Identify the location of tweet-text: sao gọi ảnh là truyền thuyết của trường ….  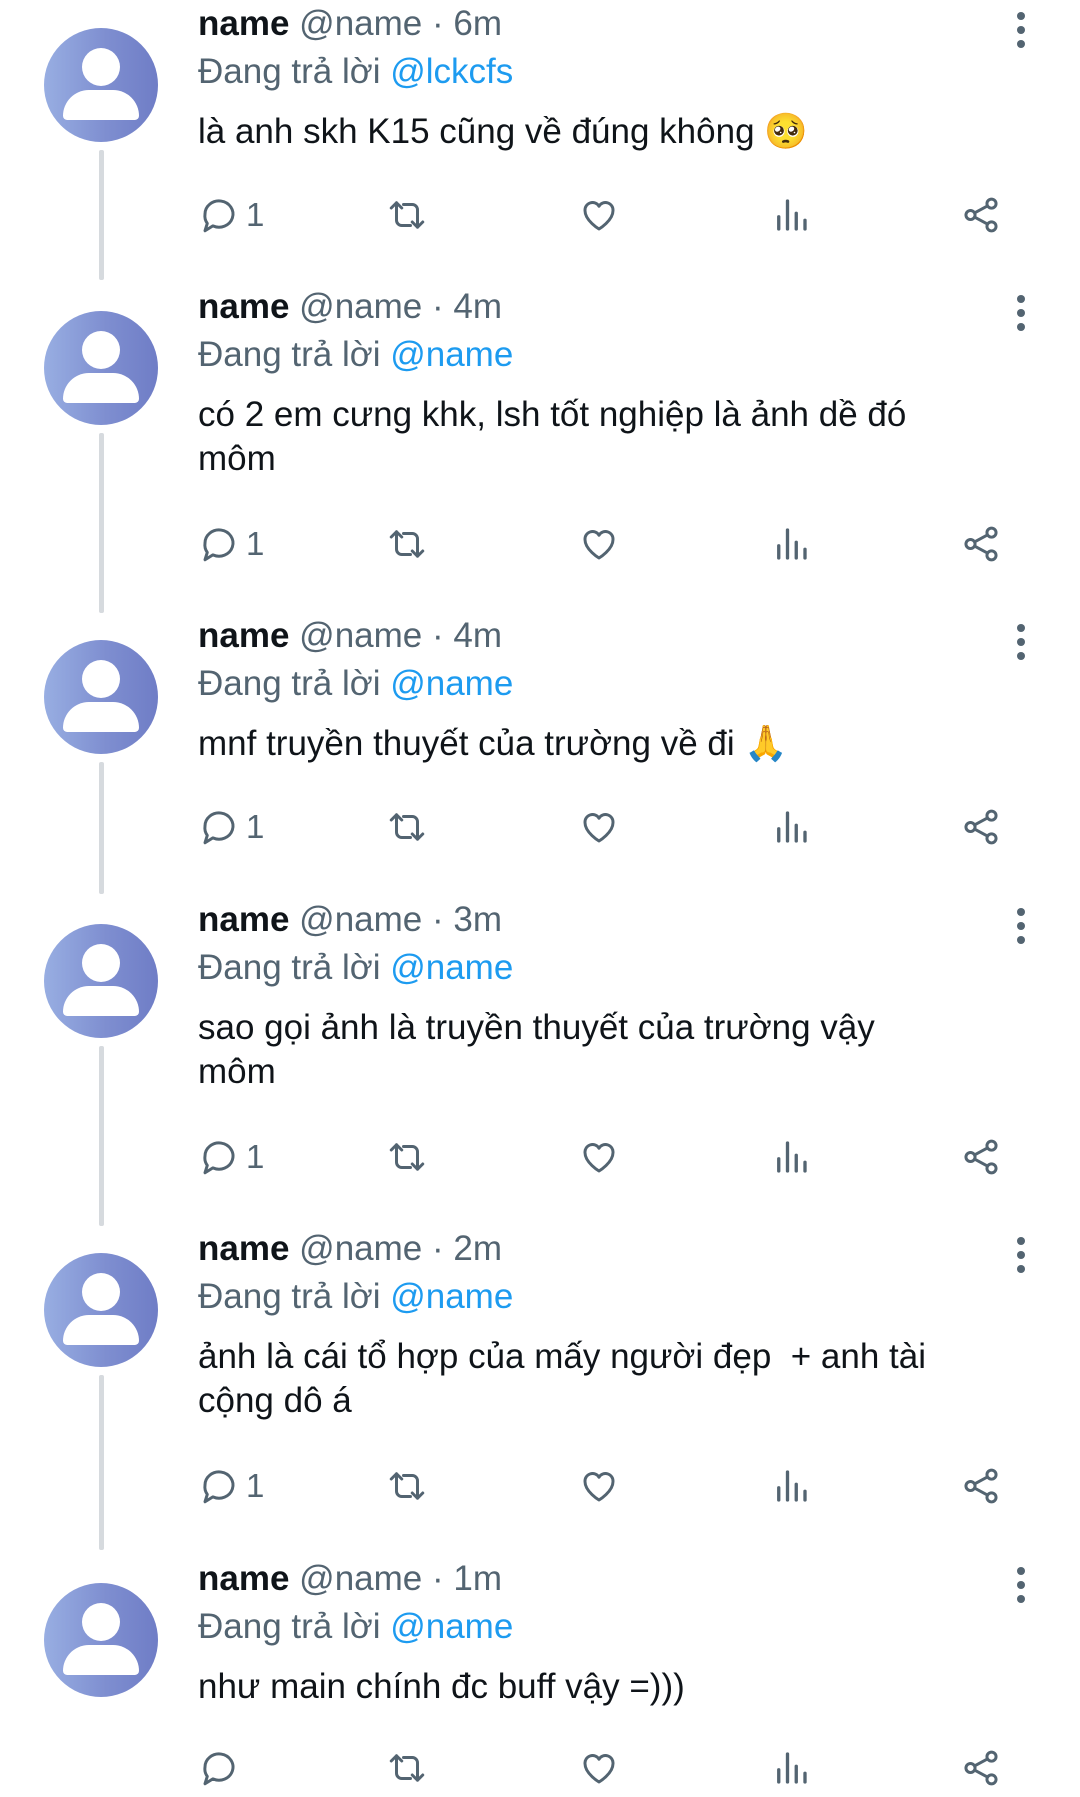
(536, 1049).